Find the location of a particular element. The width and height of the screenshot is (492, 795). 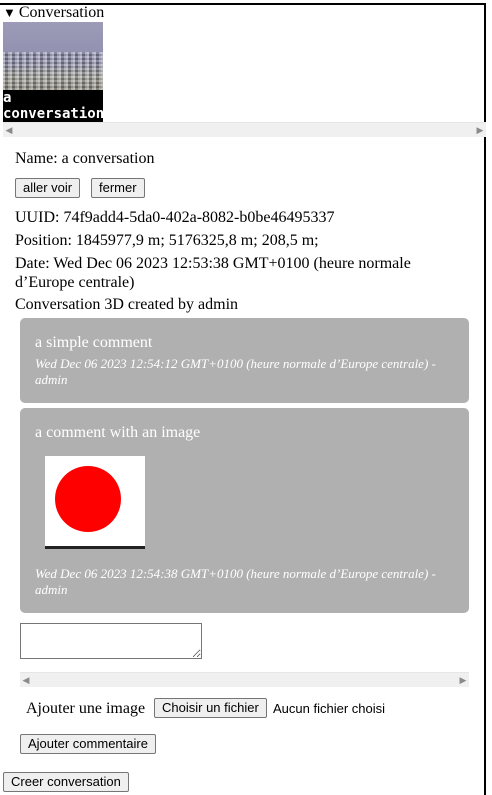

conversation-summary-toggle: ▼ Conversation is located at coordinates (53, 13).